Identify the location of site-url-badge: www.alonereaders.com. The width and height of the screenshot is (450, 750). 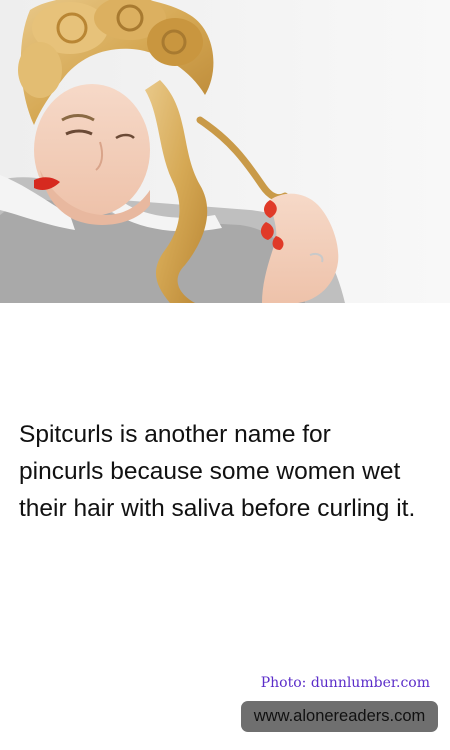
(339, 716).